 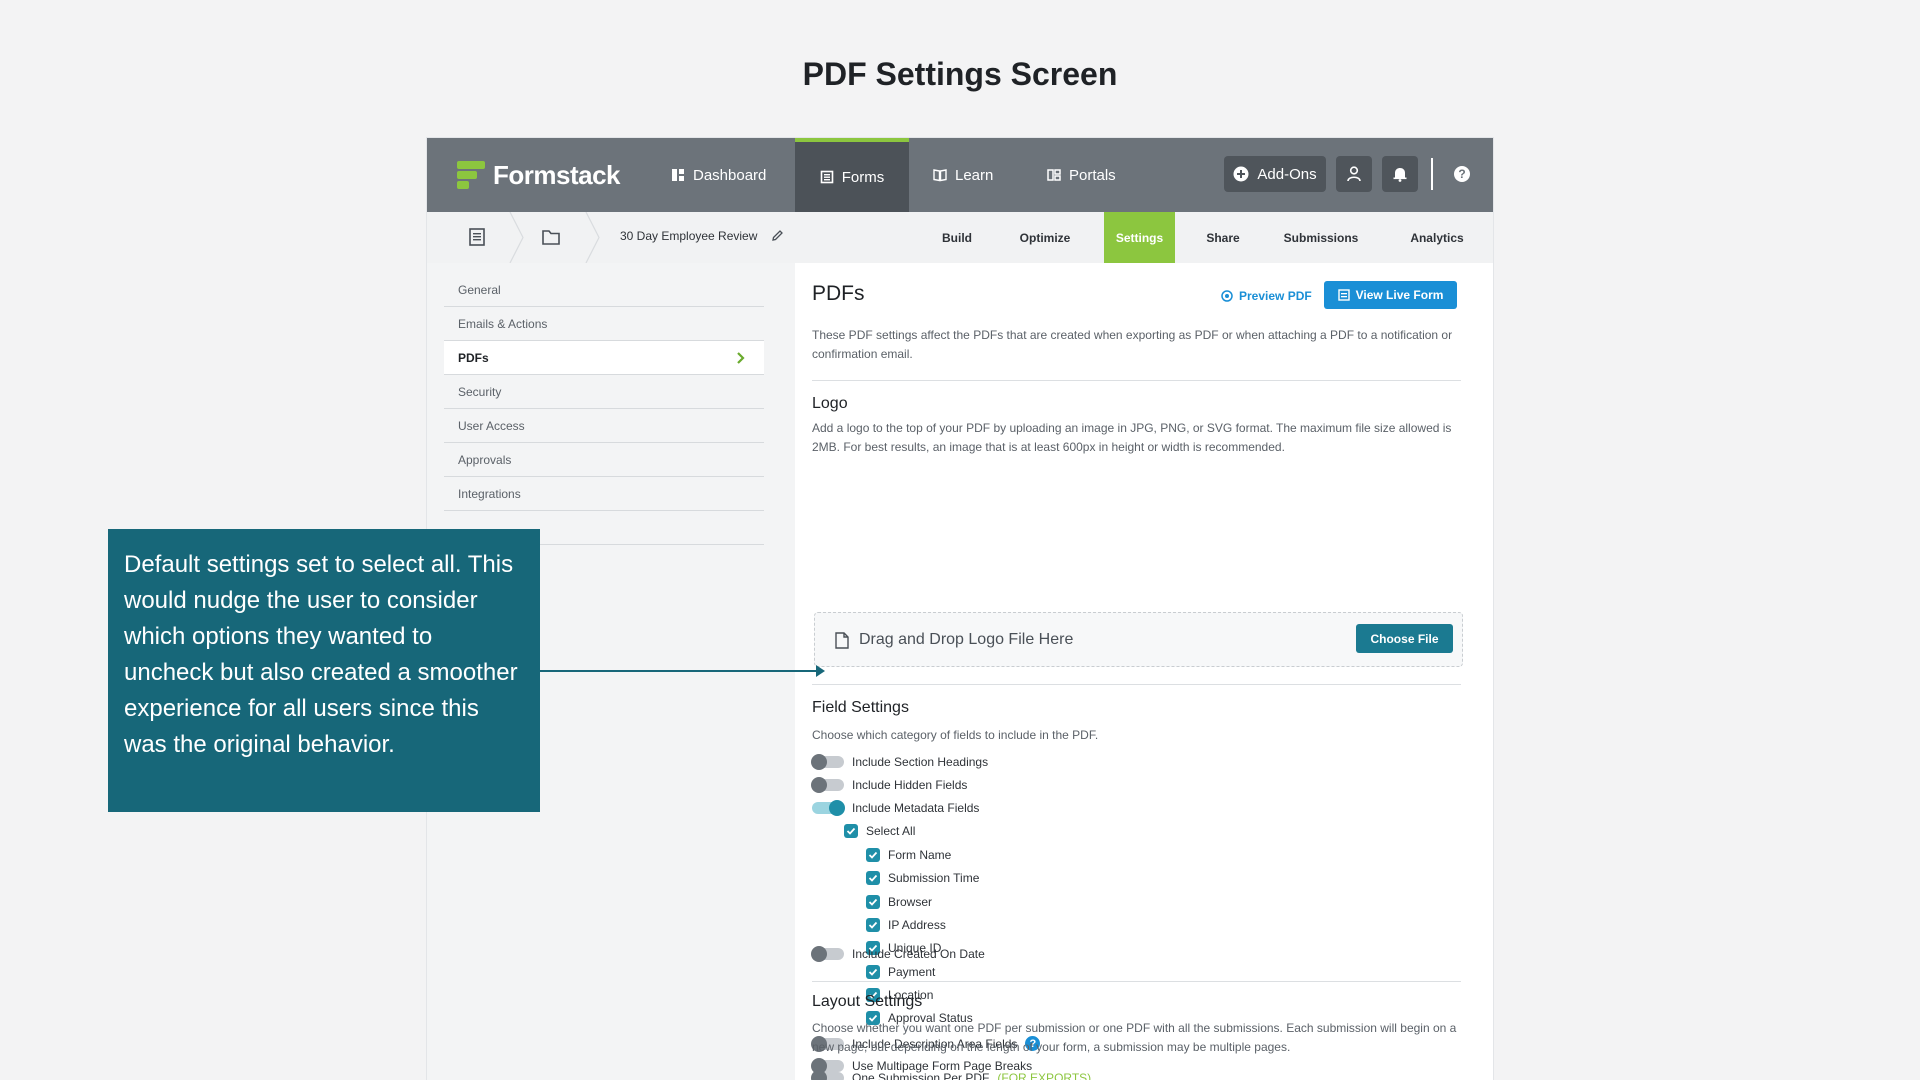 What do you see at coordinates (730, 175) in the screenshot?
I see `nav-dashboard-label: Dashboard` at bounding box center [730, 175].